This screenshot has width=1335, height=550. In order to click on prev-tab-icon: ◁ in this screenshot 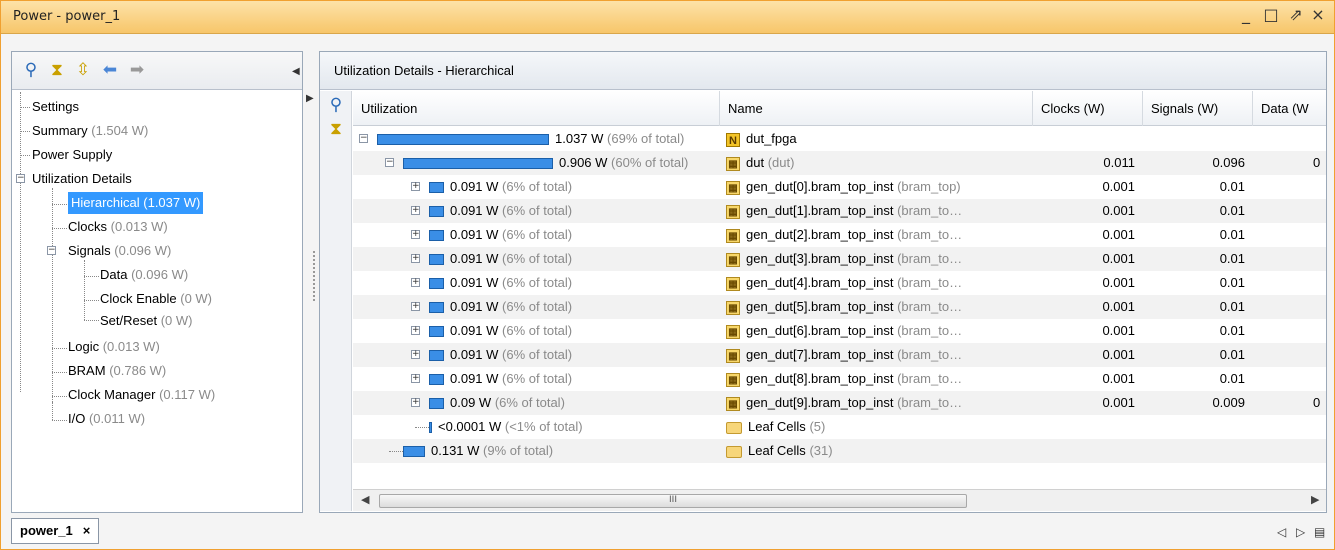, I will do `click(1281, 532)`.